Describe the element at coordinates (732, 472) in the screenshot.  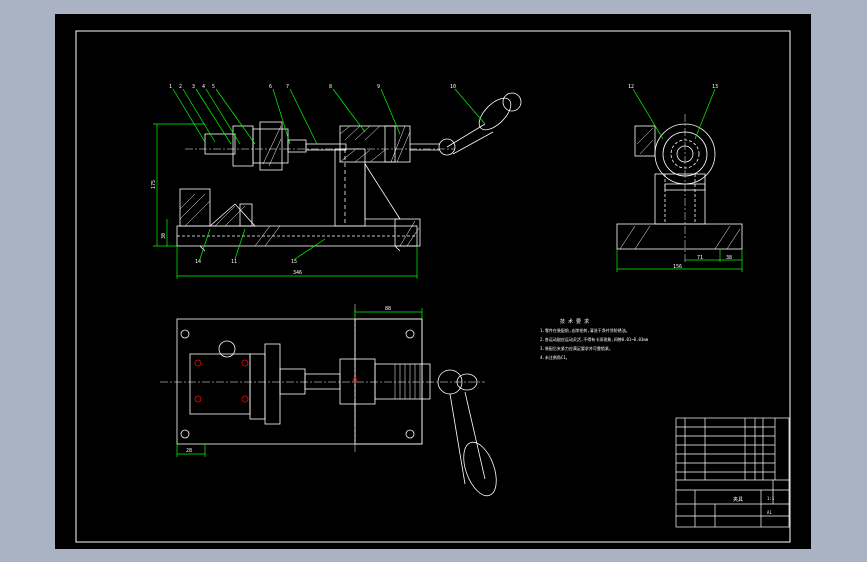
I see `title-block` at that location.